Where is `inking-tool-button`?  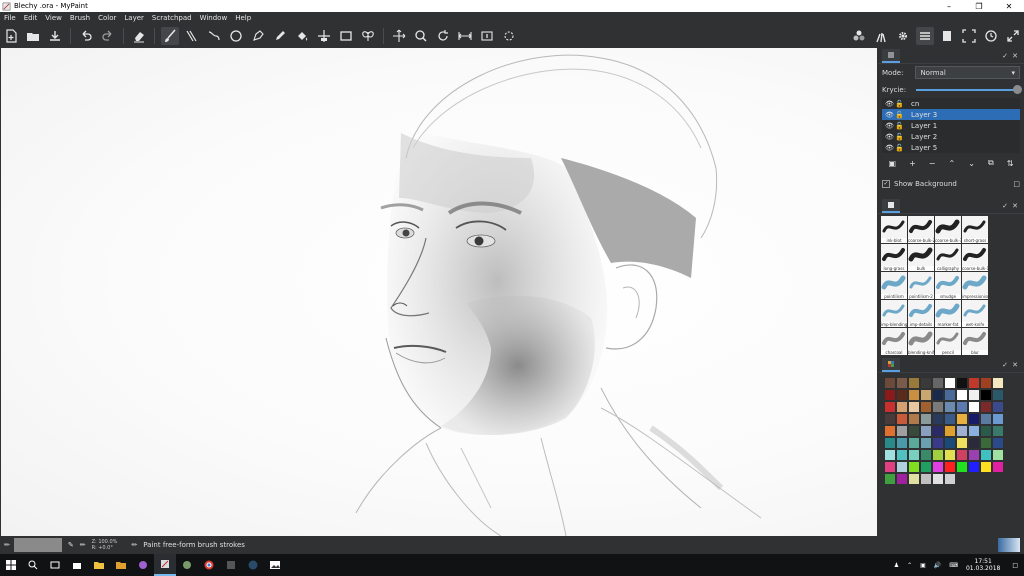 inking-tool-button is located at coordinates (214, 36).